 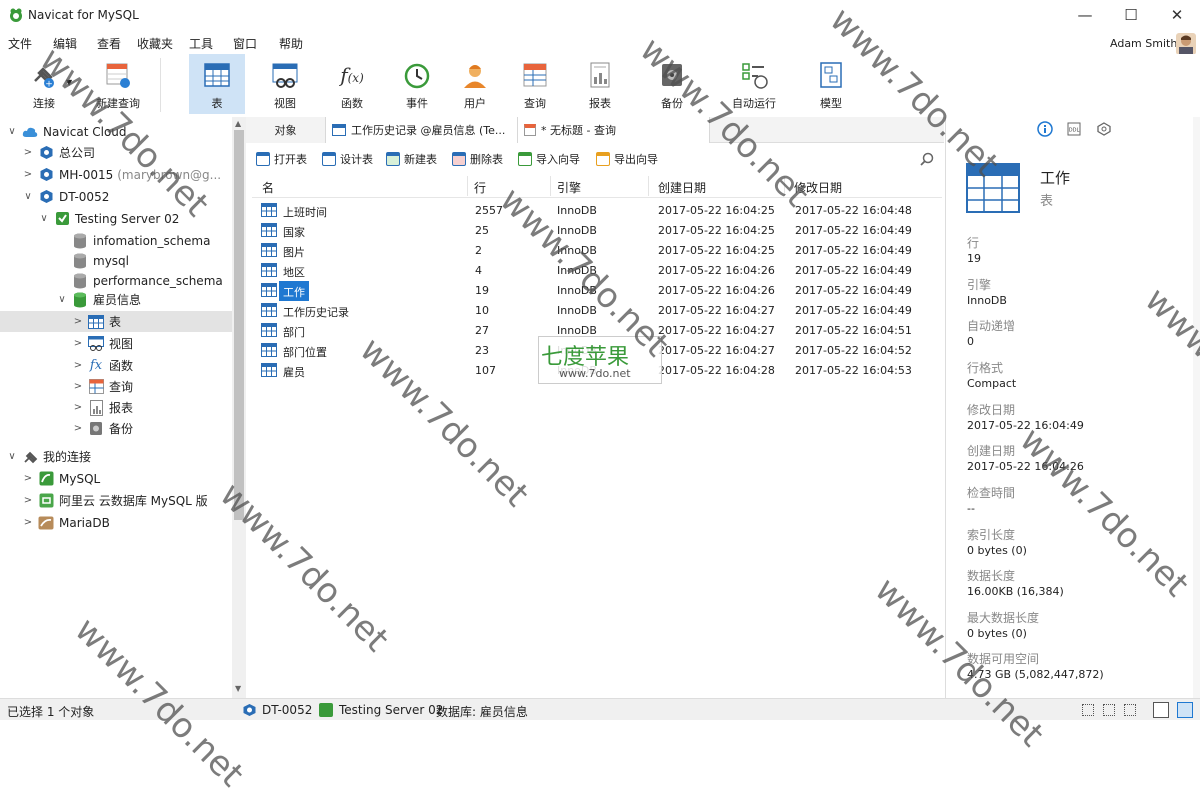 I want to click on rows-cell: 10, so click(x=482, y=310).